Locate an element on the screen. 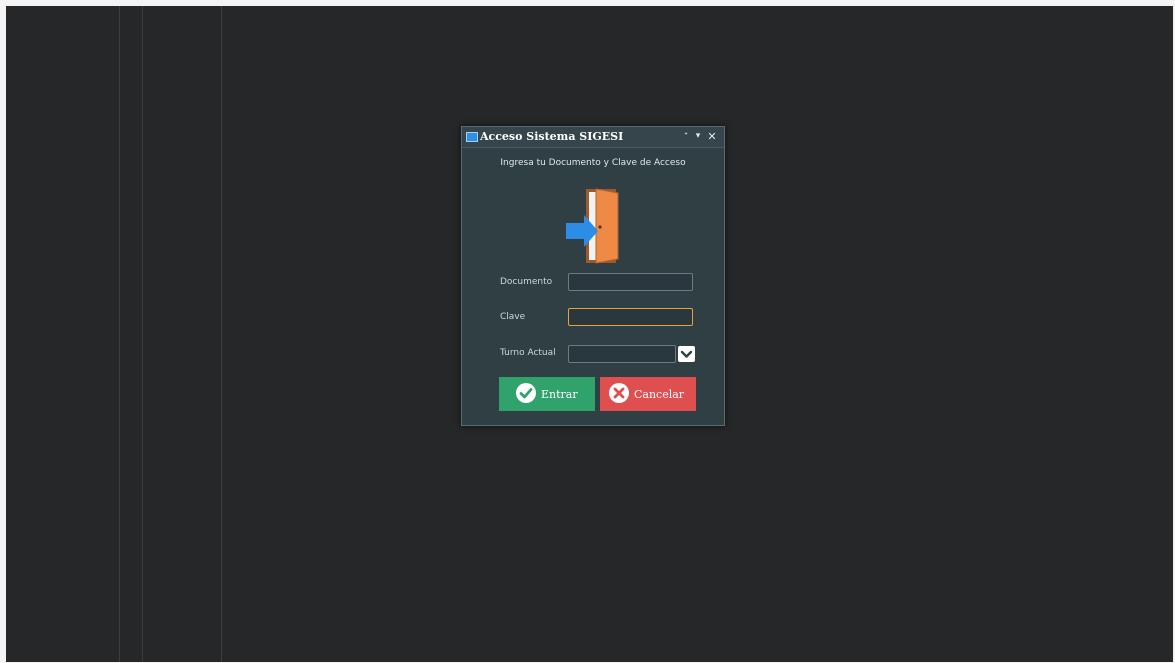 This screenshot has height=663, width=1175. entrar-button: Entrar is located at coordinates (547, 394).